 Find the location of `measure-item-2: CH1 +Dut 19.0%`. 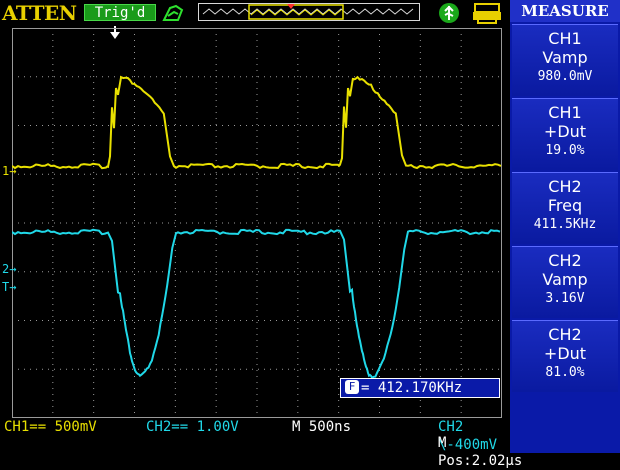

measure-item-2: CH1 +Dut 19.0% is located at coordinates (565, 134).